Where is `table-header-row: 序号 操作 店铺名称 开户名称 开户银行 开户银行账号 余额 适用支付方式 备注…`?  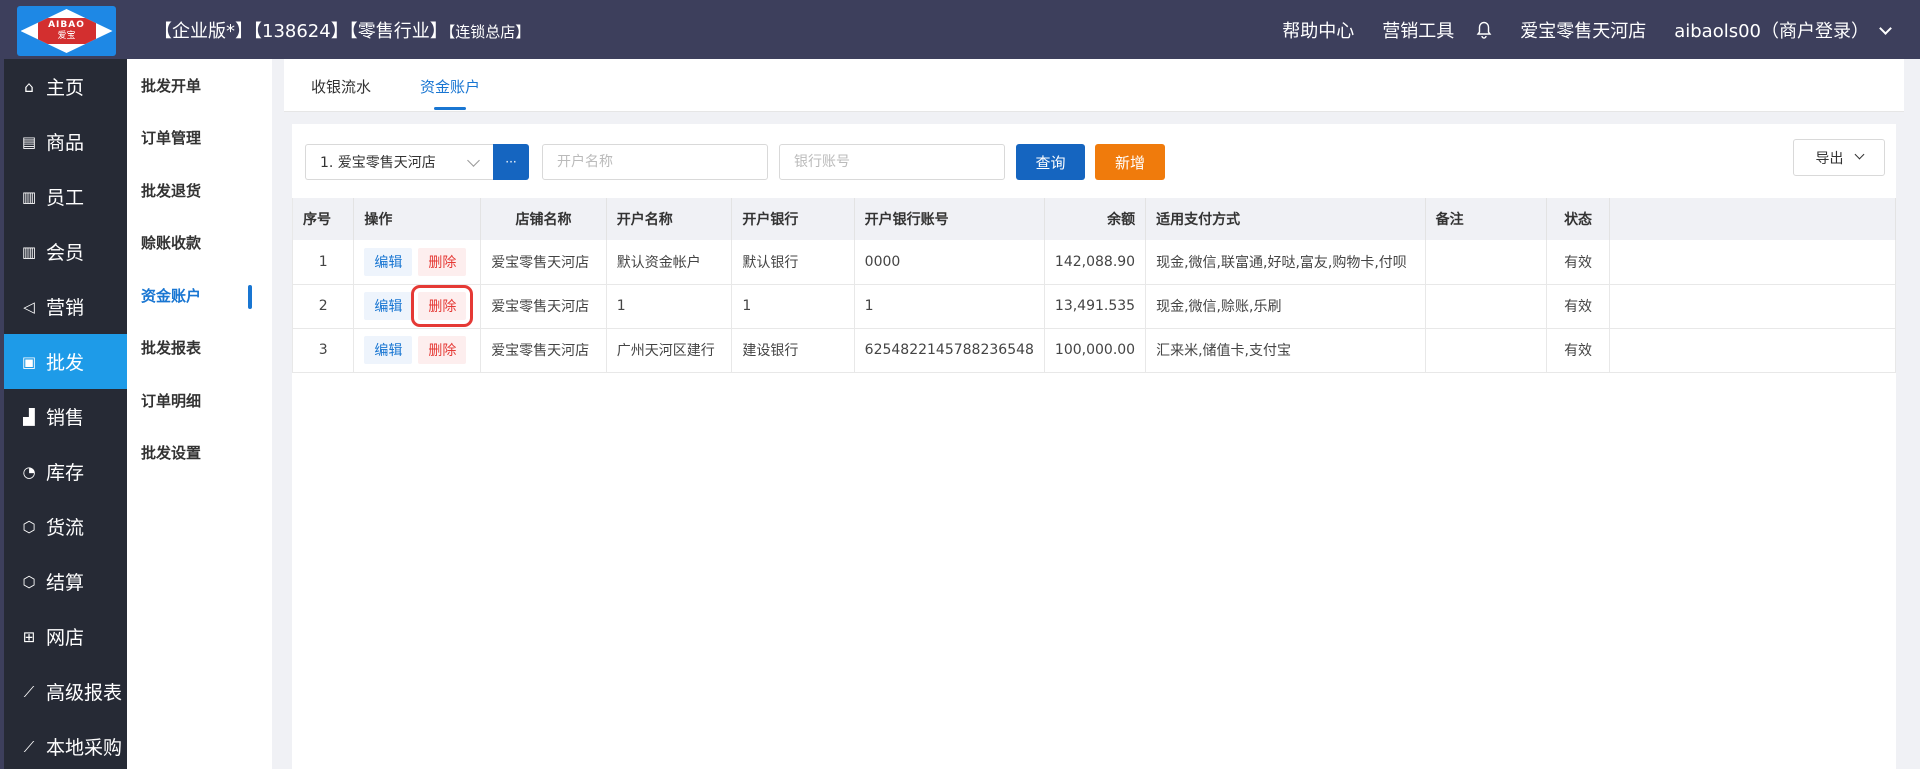
table-header-row: 序号 操作 店铺名称 开户名称 开户银行 开户银行账号 余额 适用支付方式 备注… is located at coordinates (1094, 219).